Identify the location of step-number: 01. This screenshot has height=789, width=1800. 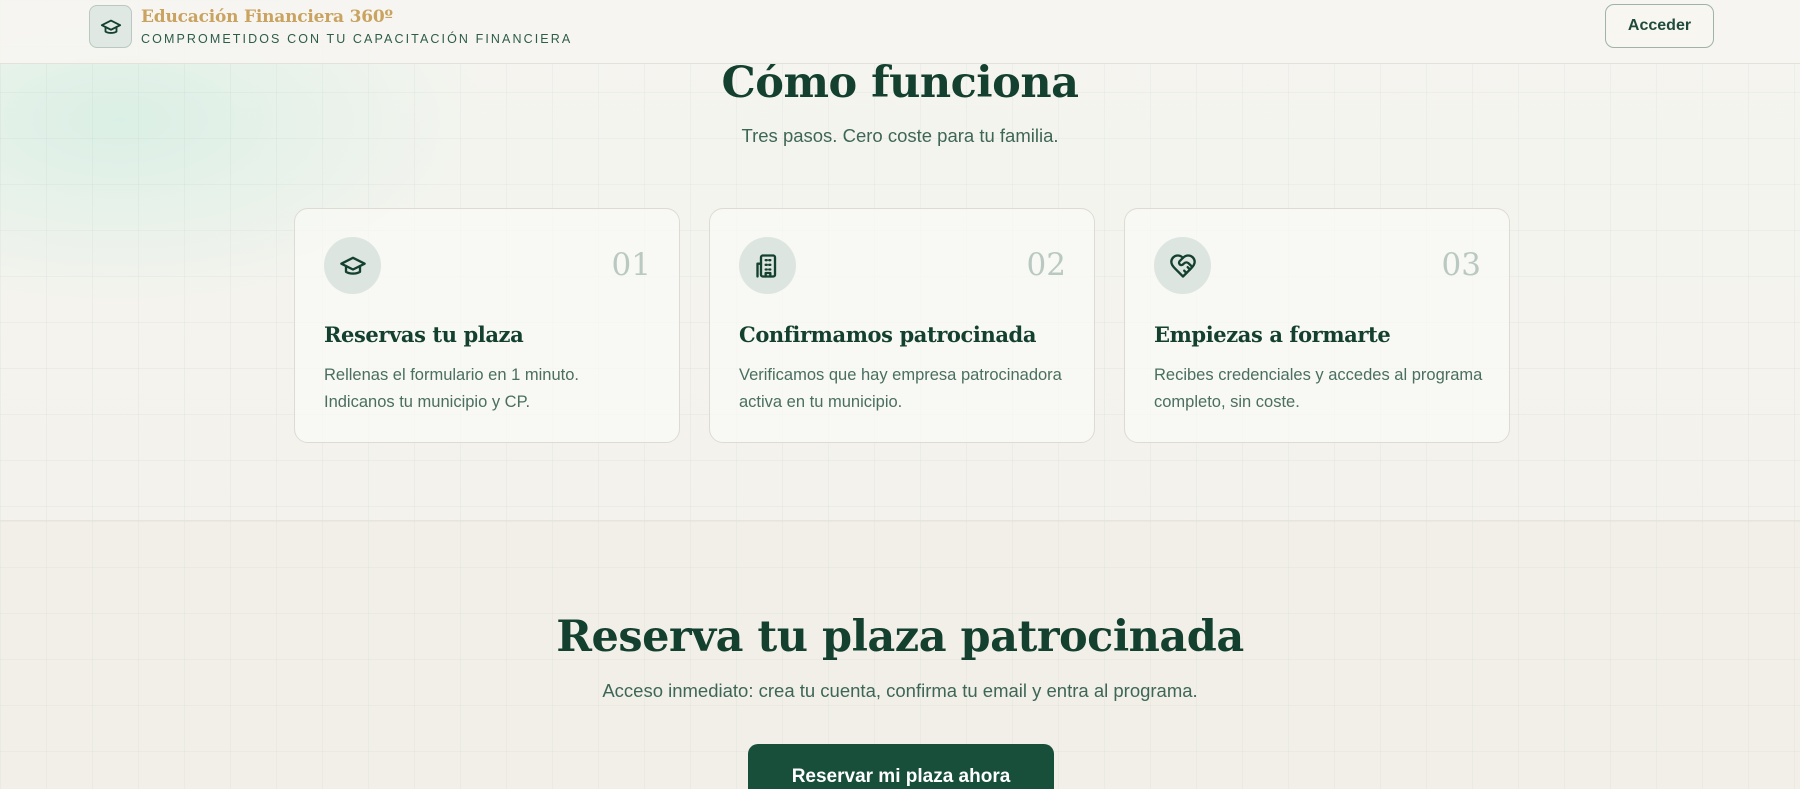
(631, 265).